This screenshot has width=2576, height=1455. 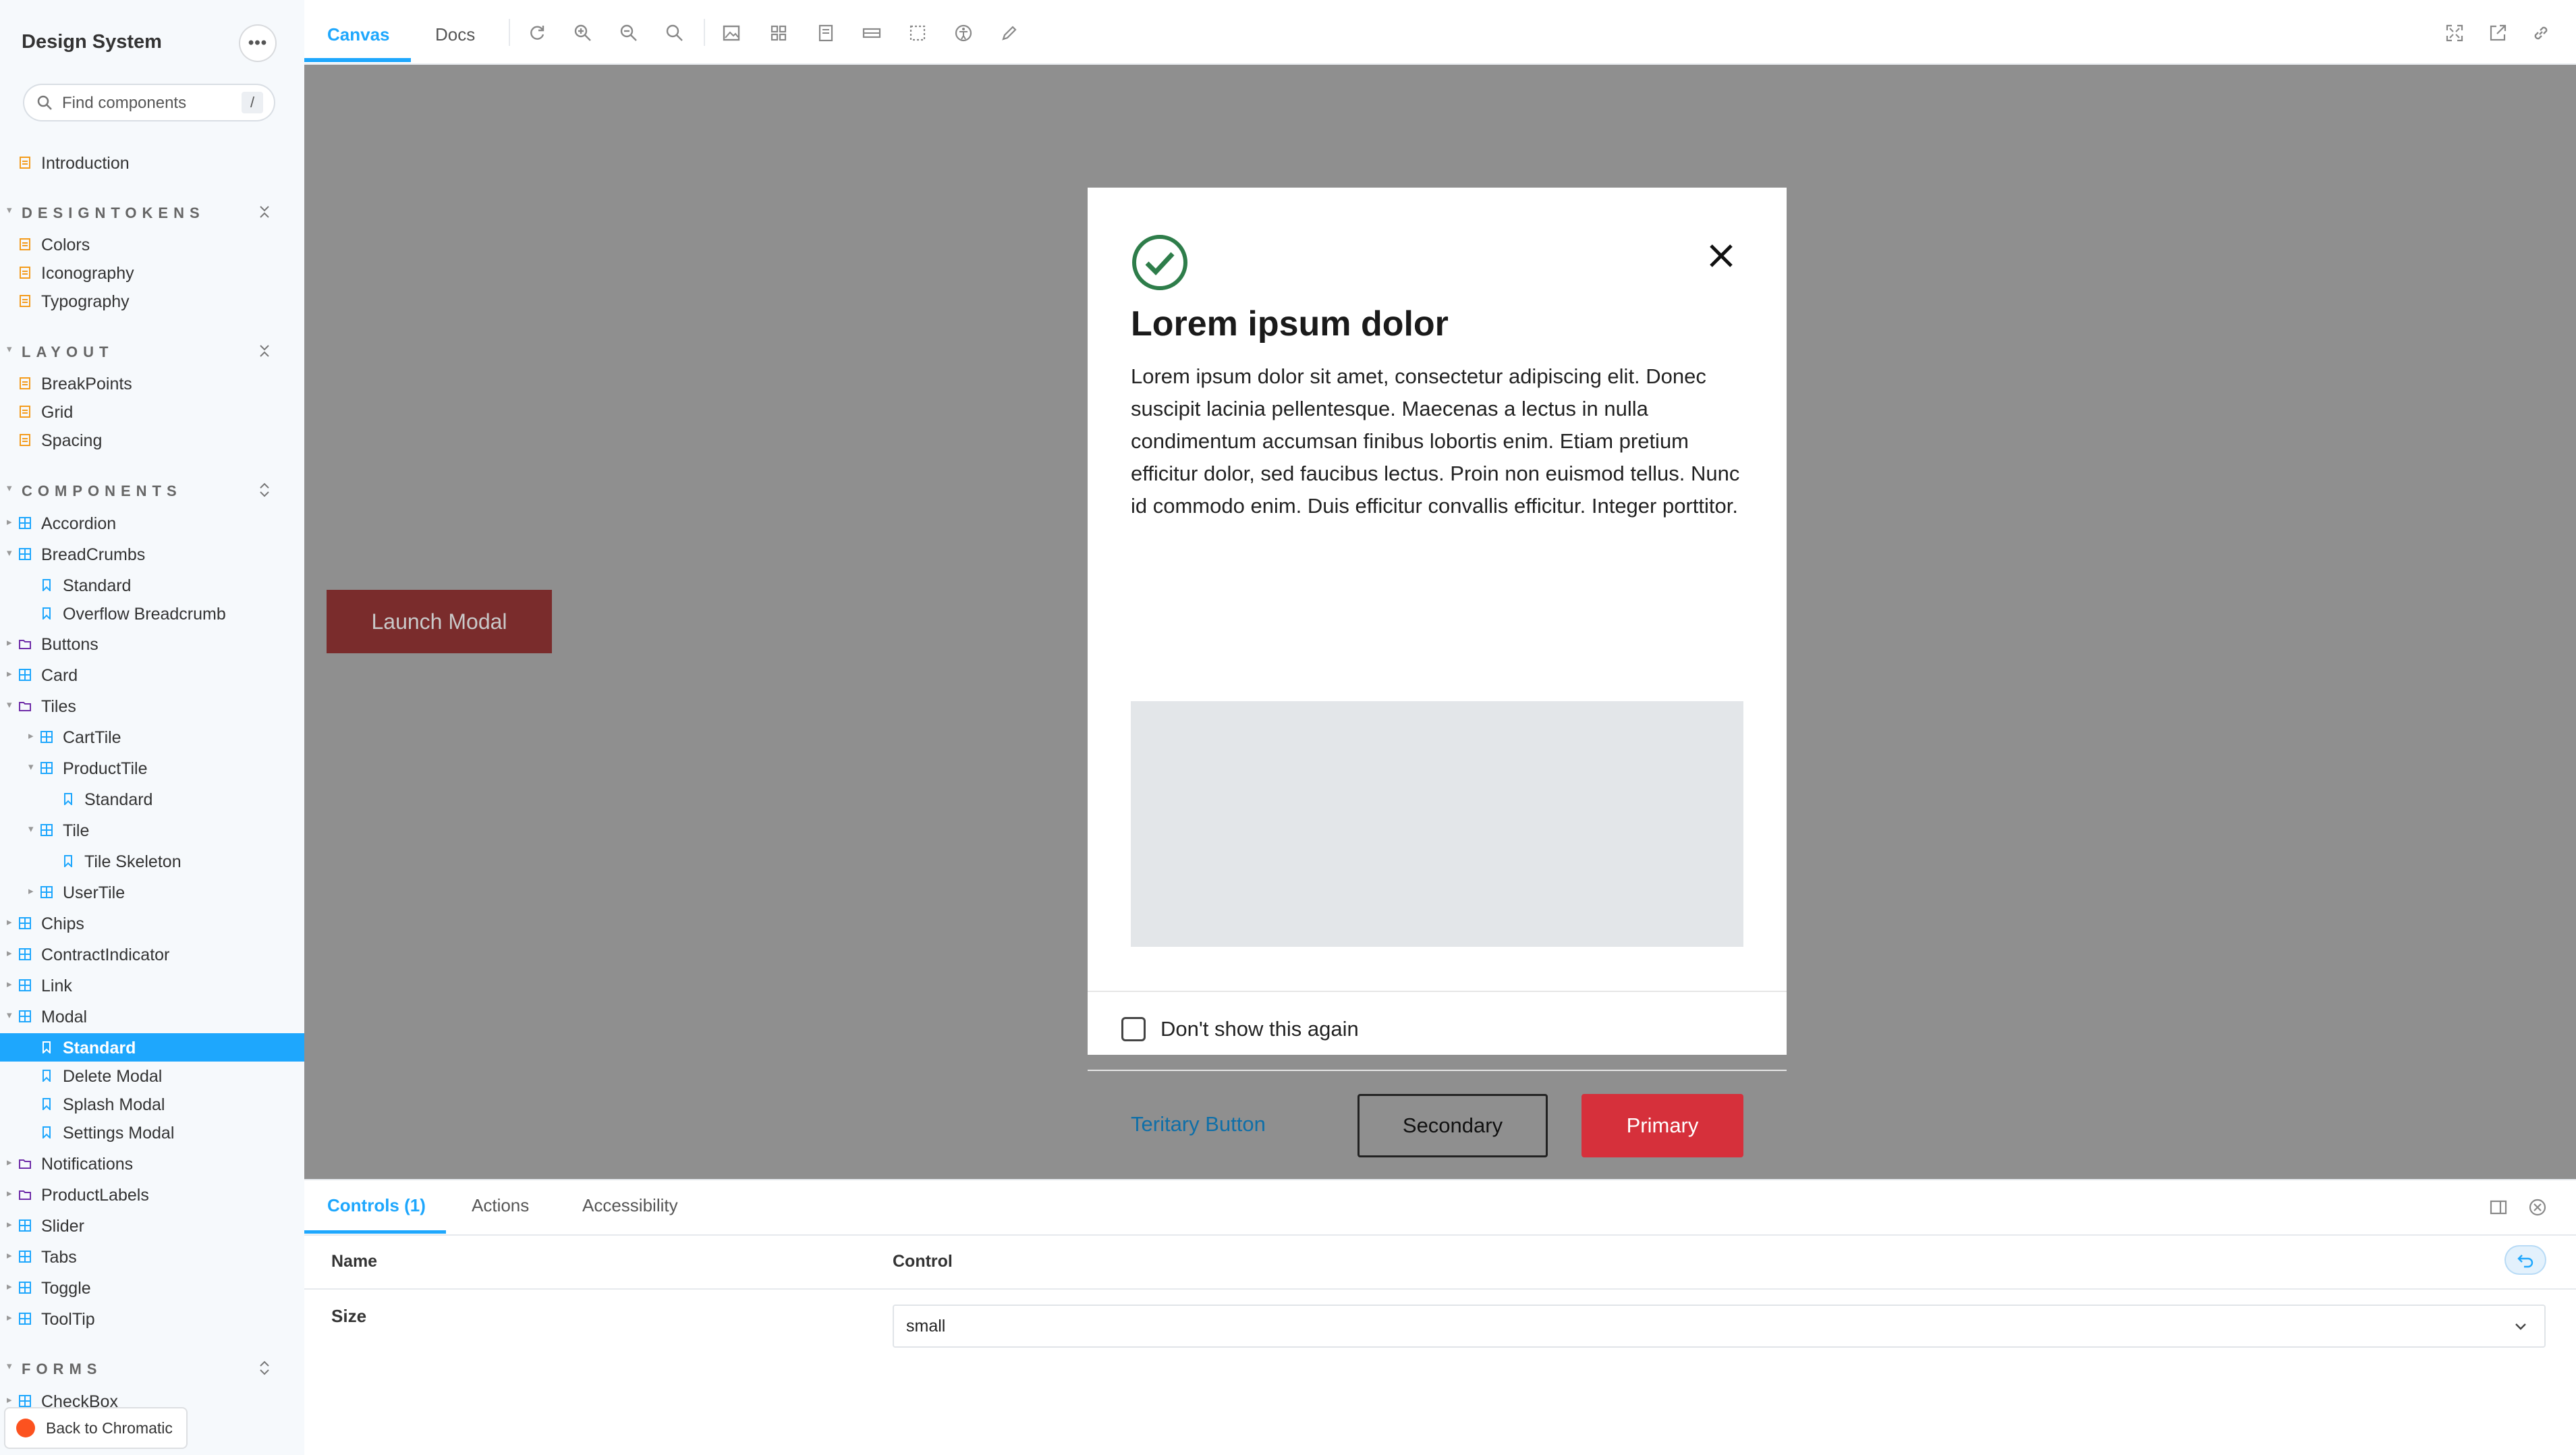 I want to click on sidebar-item-link: ▸ Link, so click(x=152, y=985).